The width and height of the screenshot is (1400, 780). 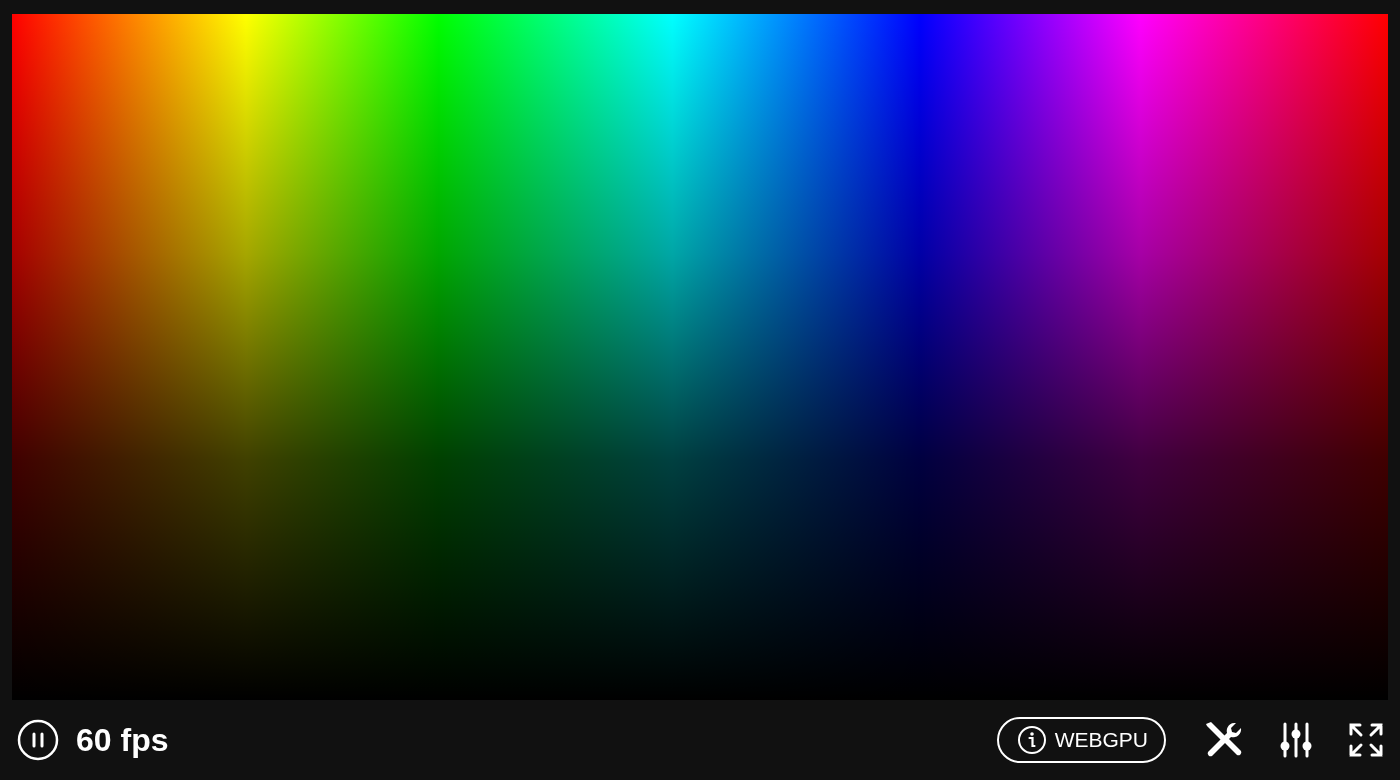 I want to click on fullscreen-button, so click(x=1366, y=740).